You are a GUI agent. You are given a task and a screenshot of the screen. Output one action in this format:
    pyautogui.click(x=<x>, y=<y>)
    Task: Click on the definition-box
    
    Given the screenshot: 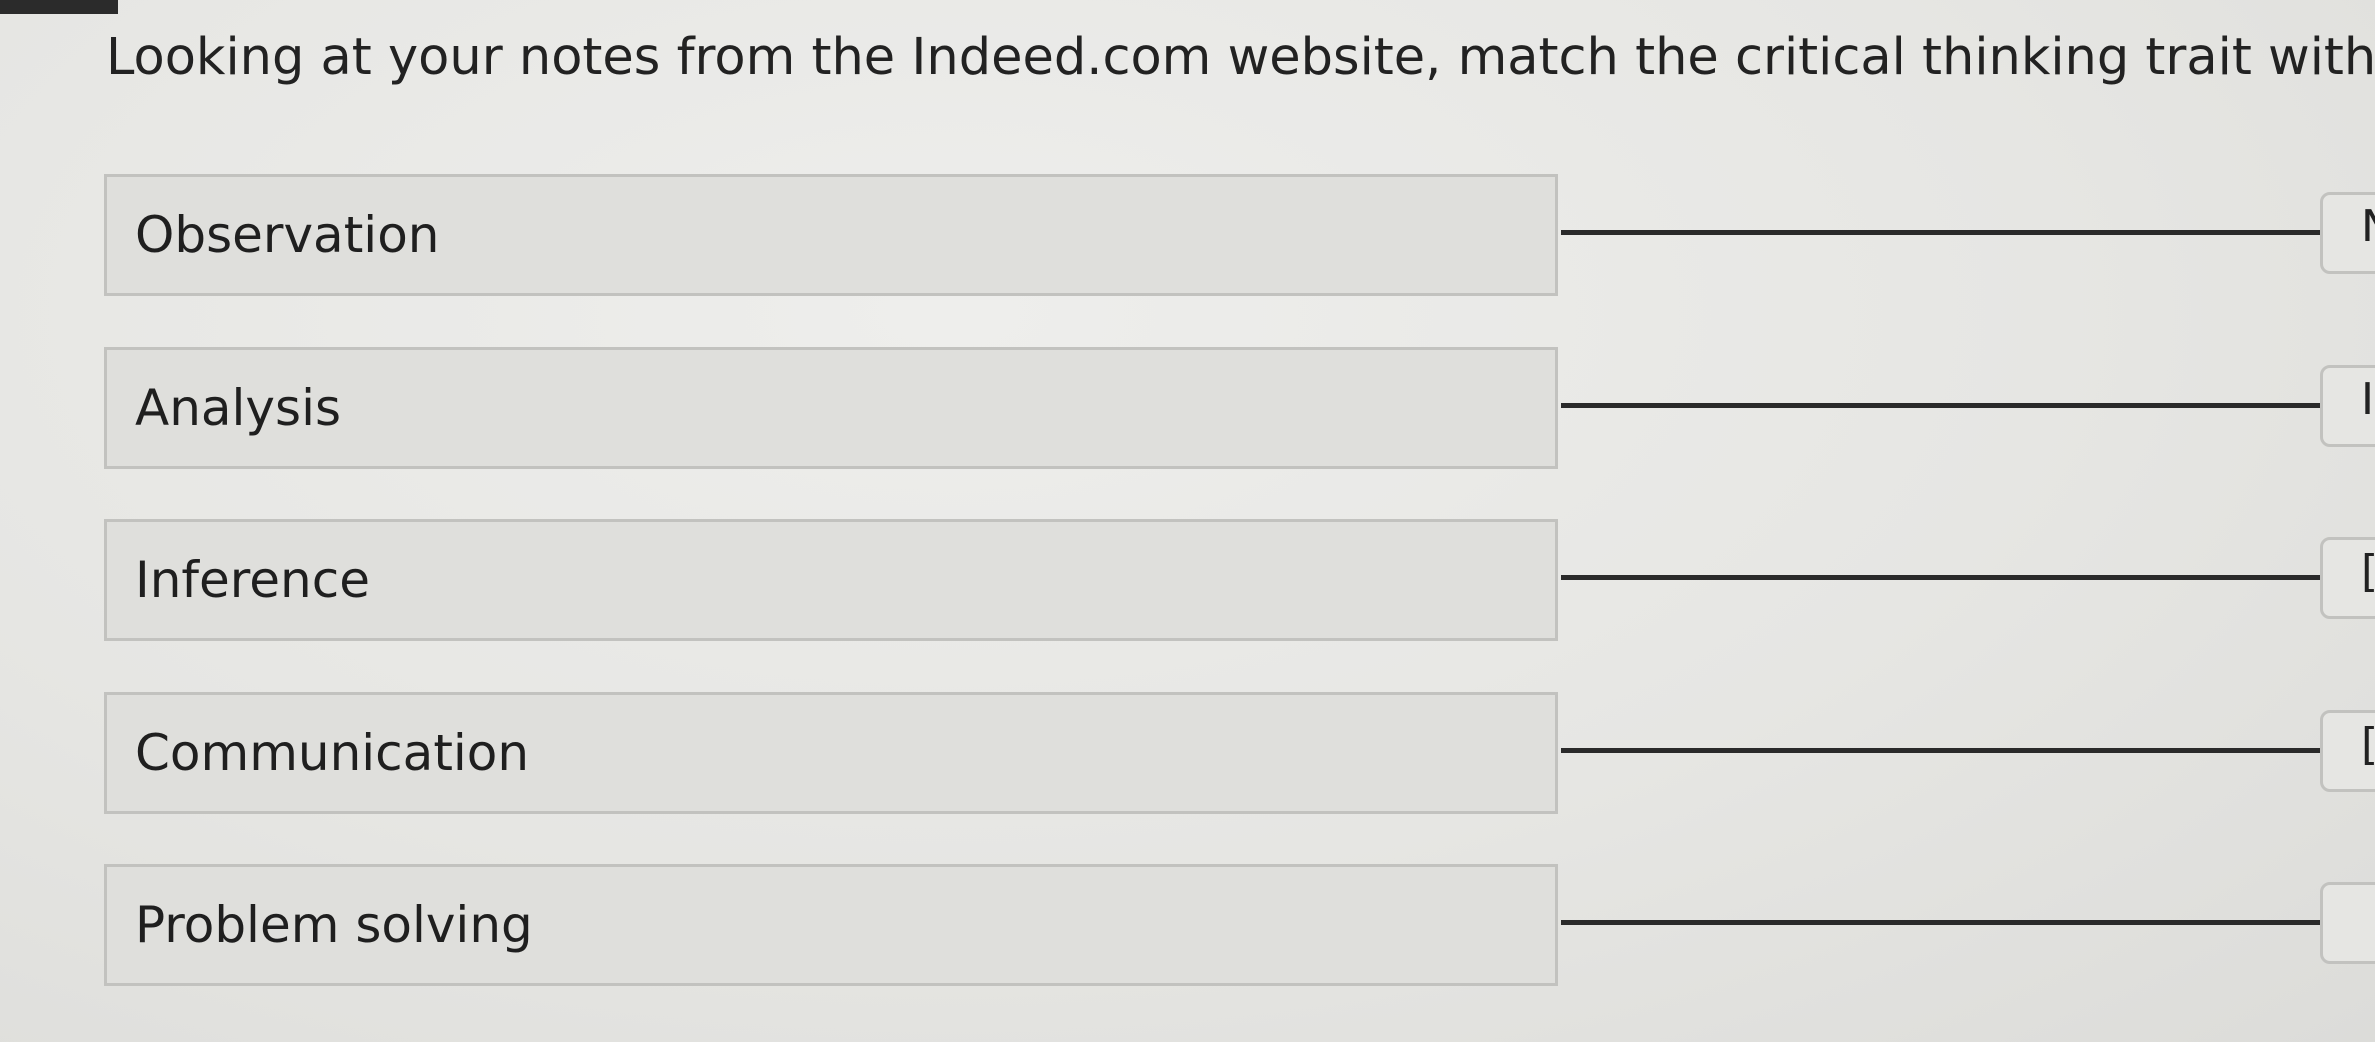 What is the action you would take?
    pyautogui.click(x=2347, y=923)
    